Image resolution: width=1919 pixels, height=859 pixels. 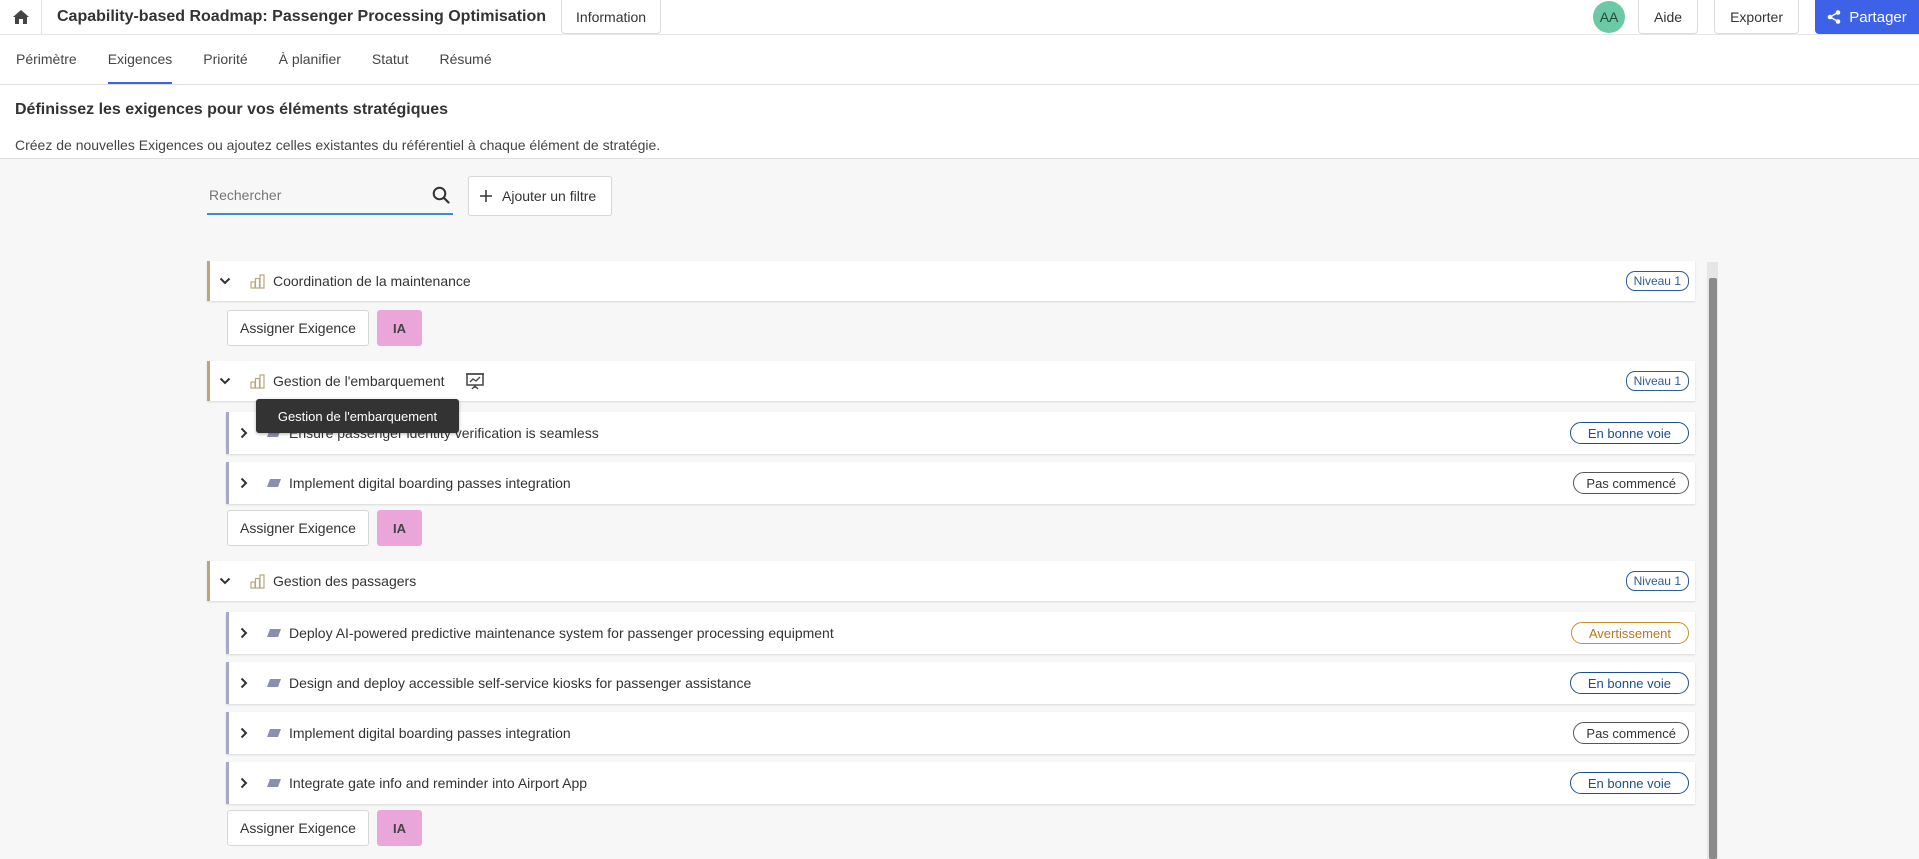 I want to click on top-right-actions: AA Aide Exporter Partager, so click(x=1756, y=17).